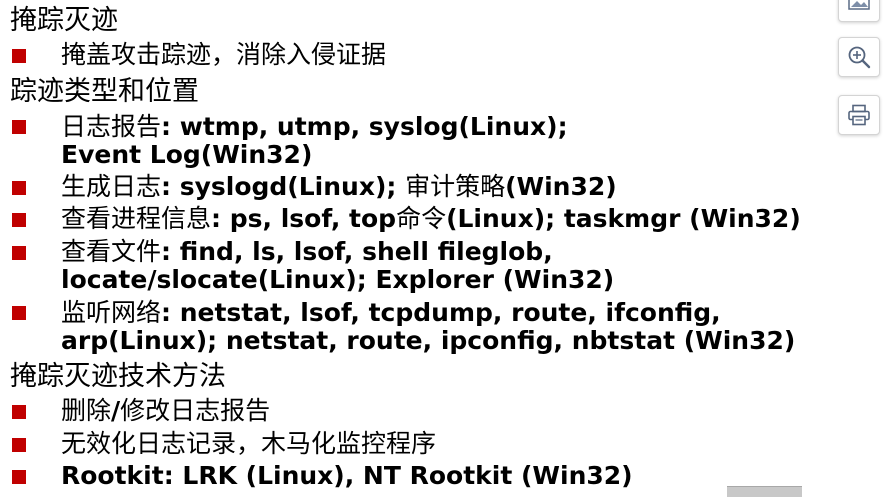 The height and width of the screenshot is (497, 893). Describe the element at coordinates (347, 475) in the screenshot. I see `list-item: Rootkit: LRK (Linux), NT Rootkit (Win32)` at that location.